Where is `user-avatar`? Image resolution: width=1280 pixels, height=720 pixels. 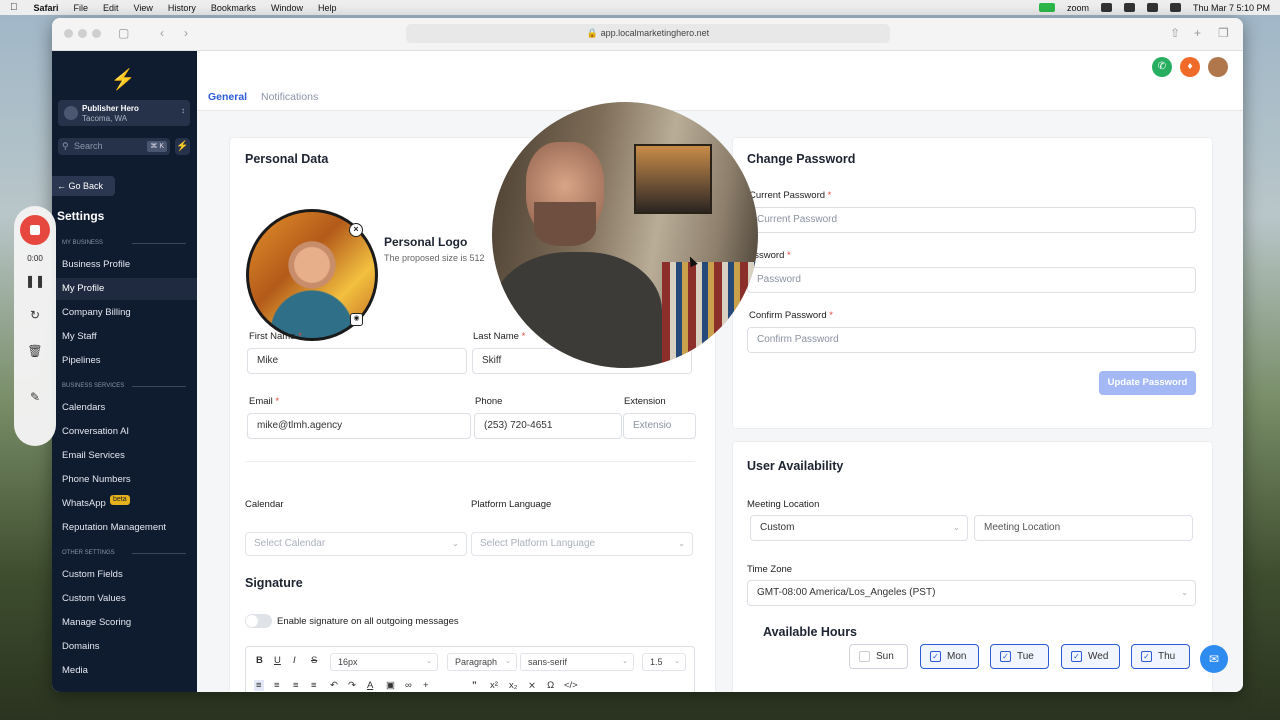 user-avatar is located at coordinates (1218, 67).